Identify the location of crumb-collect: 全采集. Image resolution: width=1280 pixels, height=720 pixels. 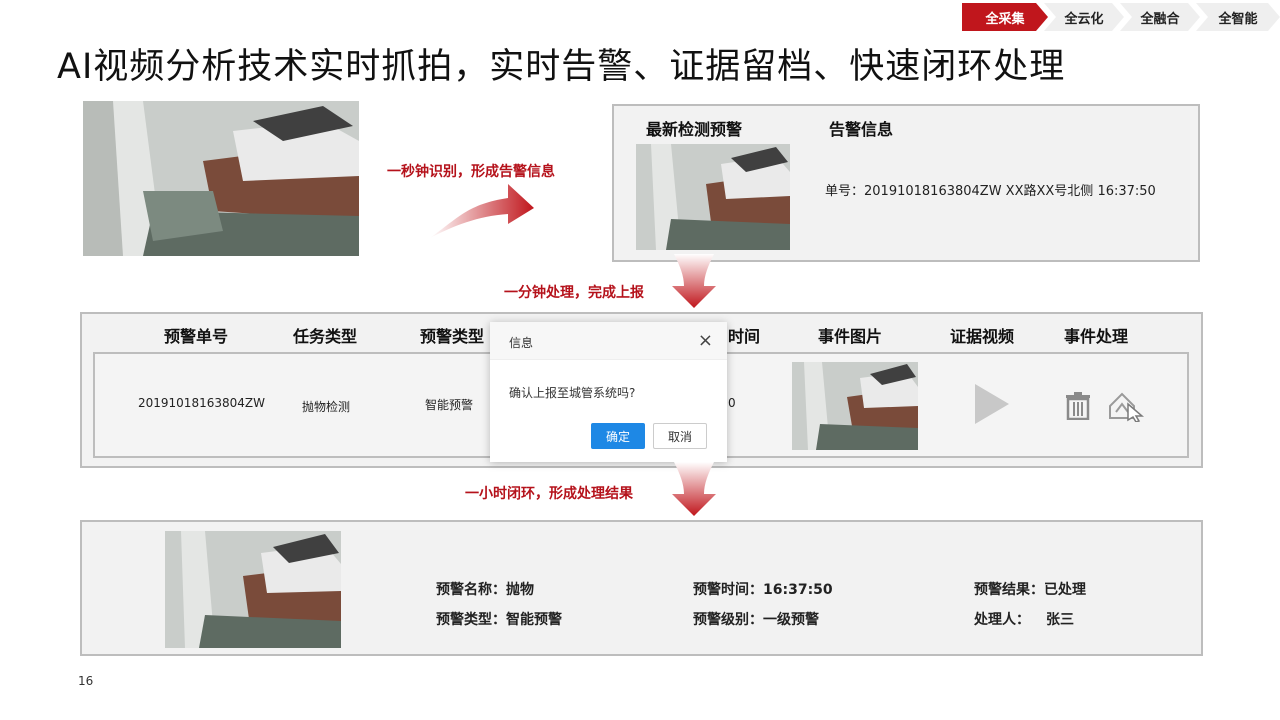
(1005, 17).